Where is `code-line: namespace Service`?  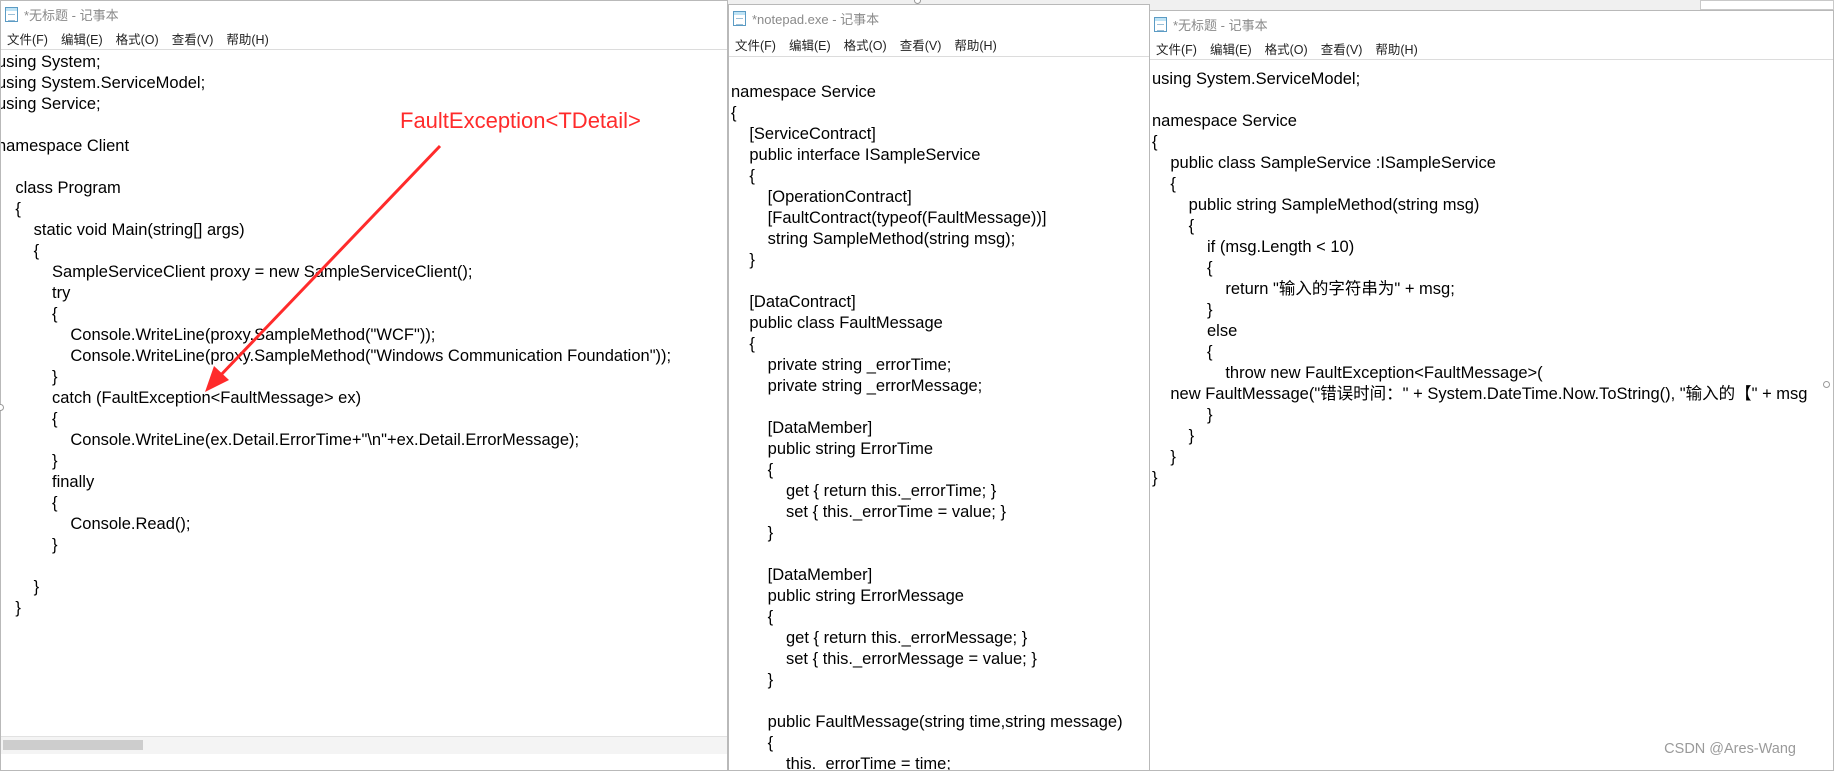
code-line: namespace Service is located at coordinates (803, 92).